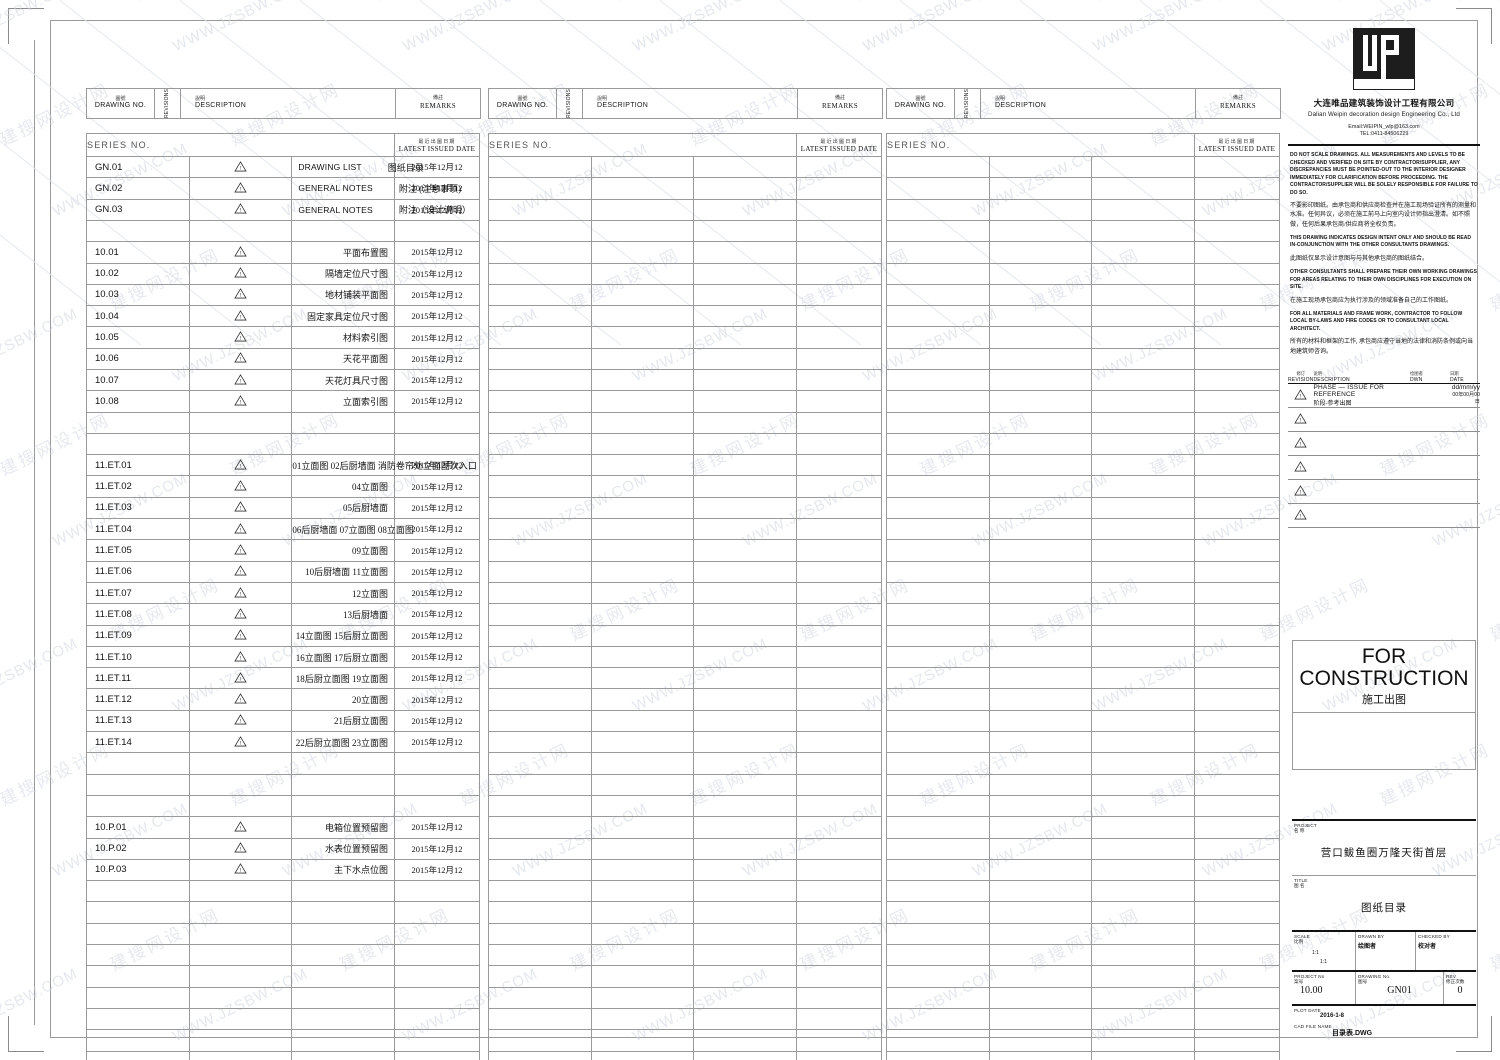  Describe the element at coordinates (283, 848) in the screenshot. I see `table-row: 10.P.02! 水表位置预留图 2015年12月12` at that location.